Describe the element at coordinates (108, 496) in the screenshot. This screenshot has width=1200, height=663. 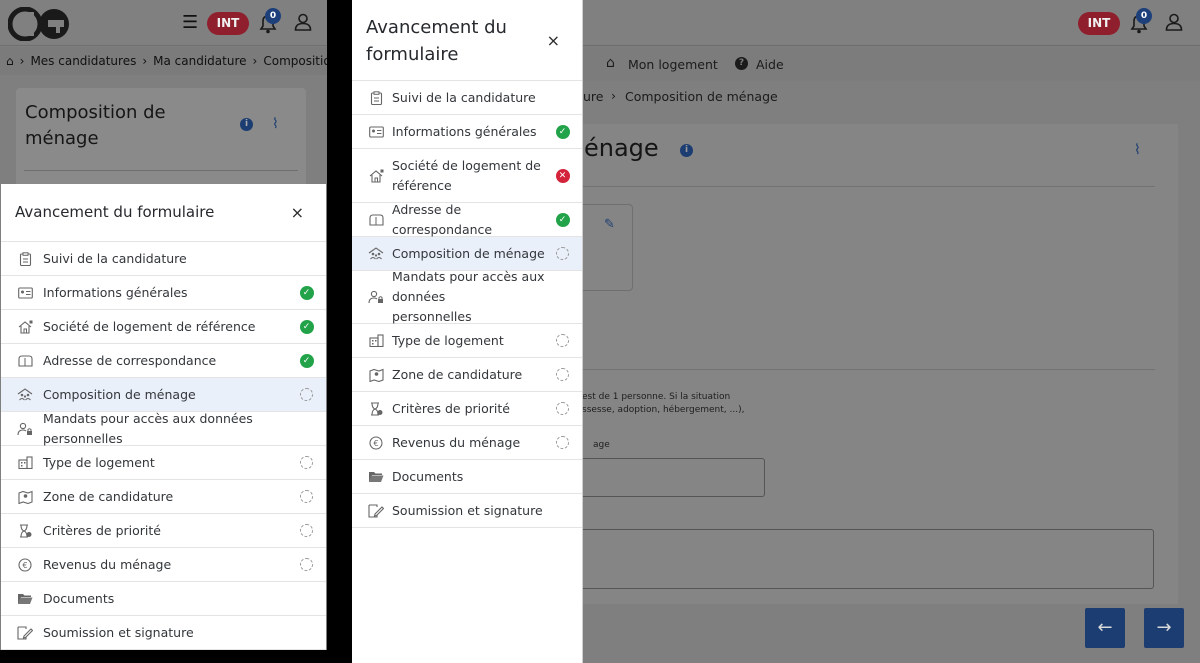
I see `progress-item-label: Zone de candidature` at that location.